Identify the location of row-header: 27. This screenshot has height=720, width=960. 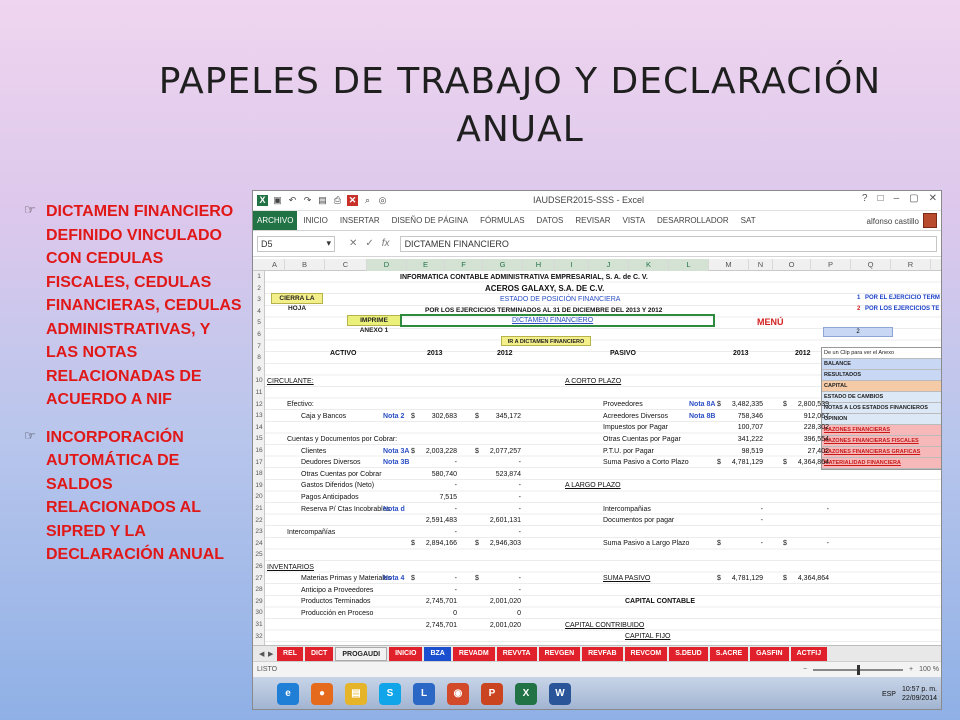
(259, 578).